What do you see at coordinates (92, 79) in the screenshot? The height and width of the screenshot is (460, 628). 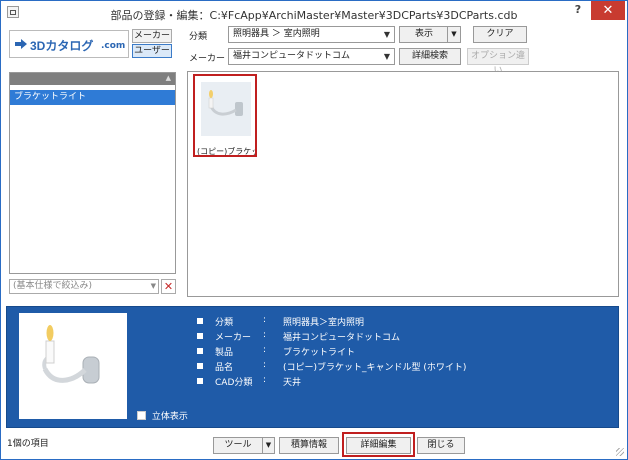 I see `list-header: ▲` at bounding box center [92, 79].